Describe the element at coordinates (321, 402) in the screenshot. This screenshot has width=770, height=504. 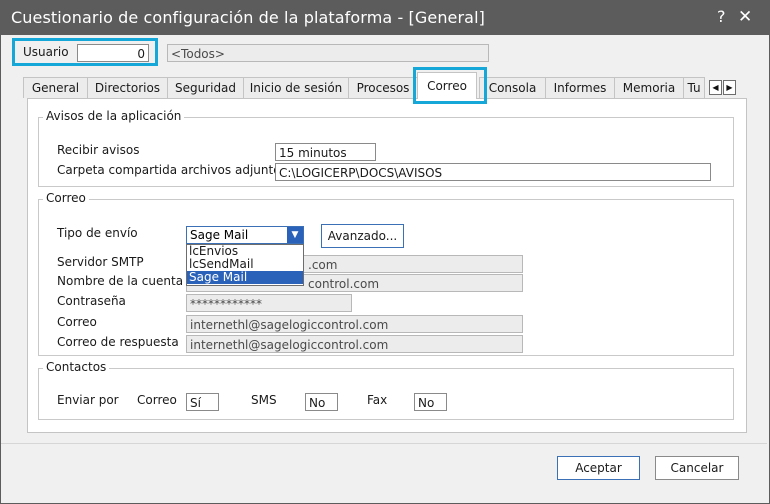
I see `sms-field: No` at that location.